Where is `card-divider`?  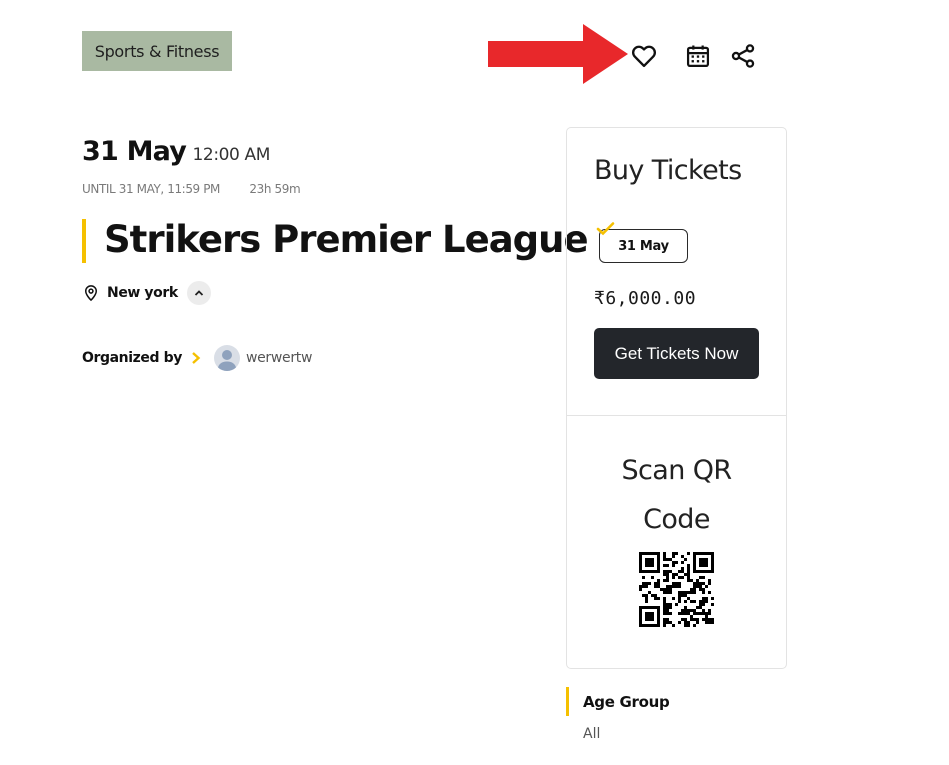
card-divider is located at coordinates (676, 415).